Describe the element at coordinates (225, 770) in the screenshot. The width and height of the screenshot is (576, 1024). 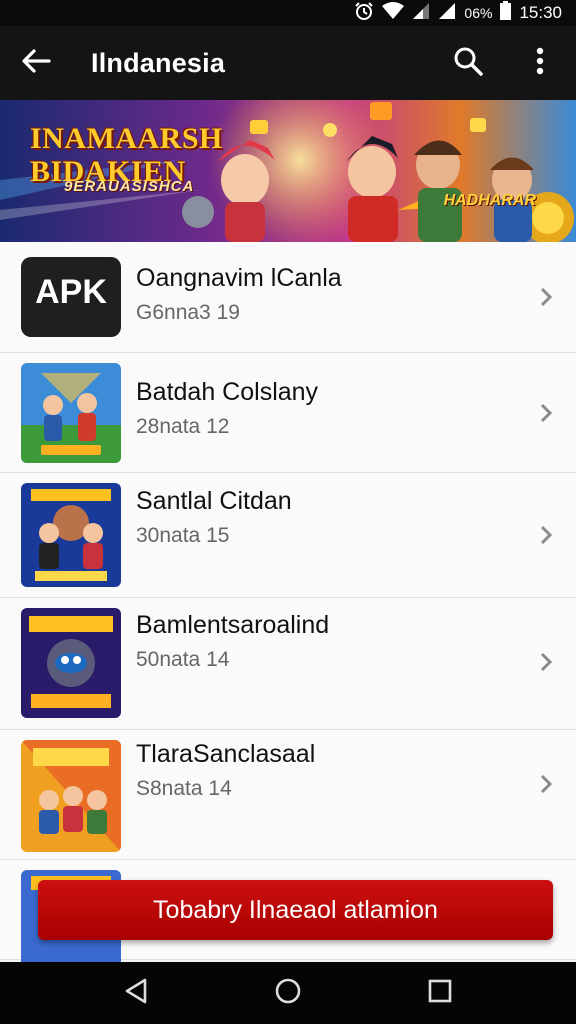
I see `list-item-text: TlaraSanclasaal S8nata 14` at that location.